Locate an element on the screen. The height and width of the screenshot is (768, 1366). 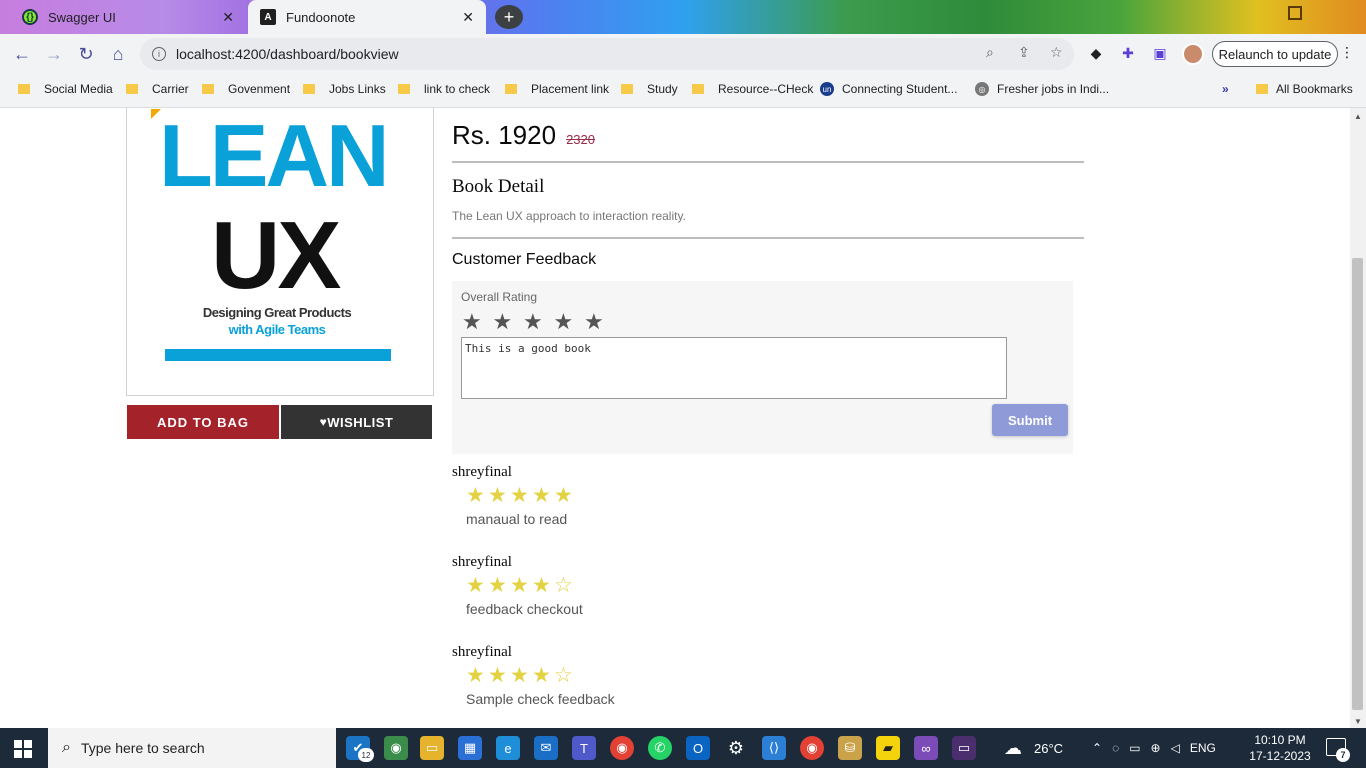
divider is located at coordinates (768, 162).